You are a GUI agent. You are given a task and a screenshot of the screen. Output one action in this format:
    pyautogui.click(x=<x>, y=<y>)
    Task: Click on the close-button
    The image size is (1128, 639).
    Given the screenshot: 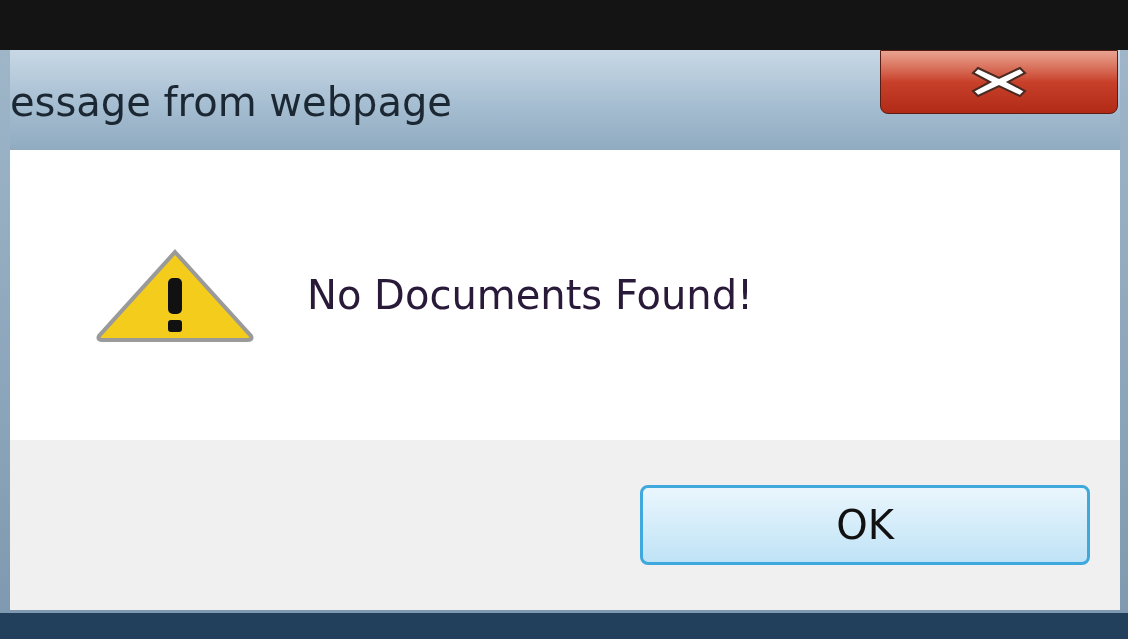 What is the action you would take?
    pyautogui.click(x=999, y=82)
    